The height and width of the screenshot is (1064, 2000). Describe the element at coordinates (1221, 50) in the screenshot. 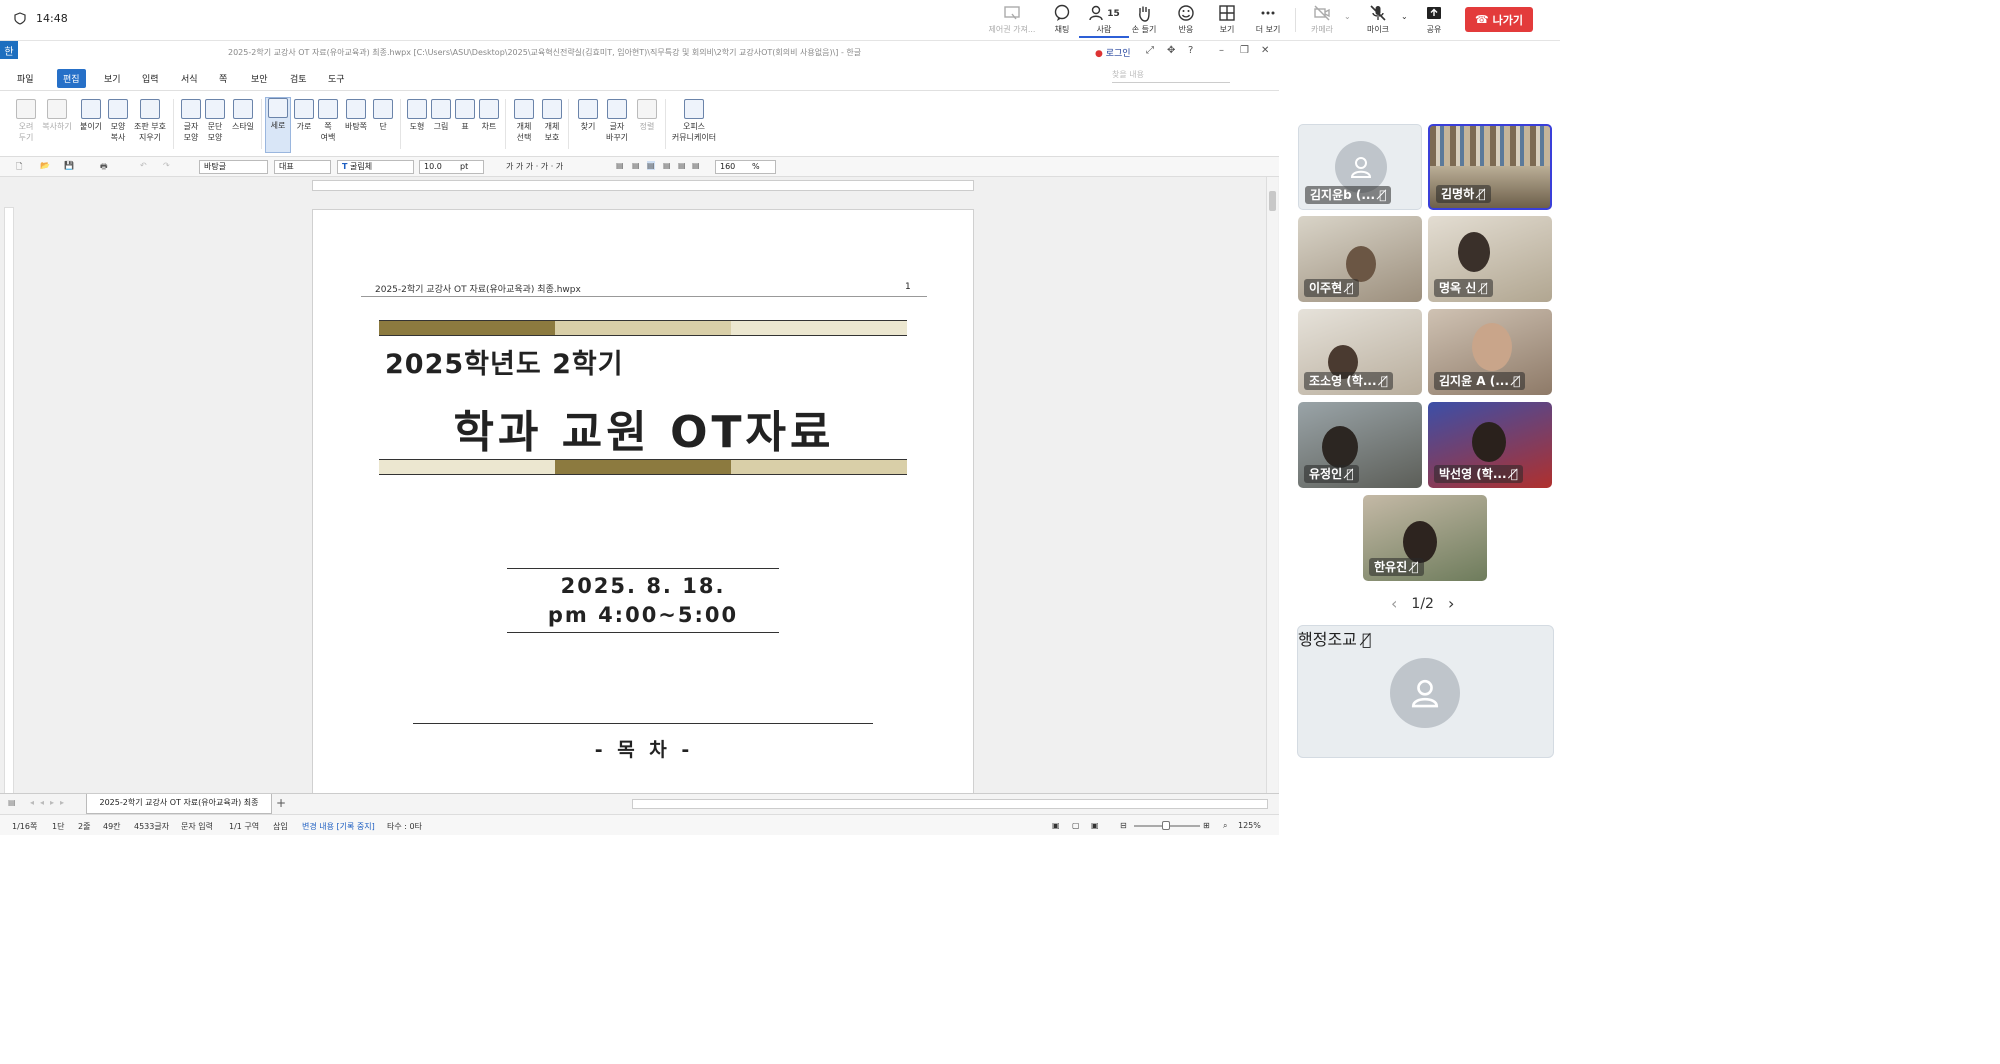

I see `minimize-icon: –` at that location.